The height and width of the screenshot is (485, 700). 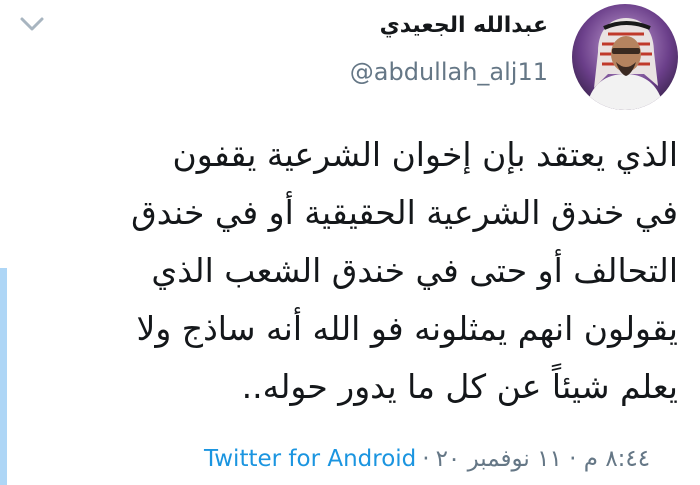 I want to click on tweet-line: في خندق الشرعية الحقيقية أو في خندق, so click(x=404, y=212).